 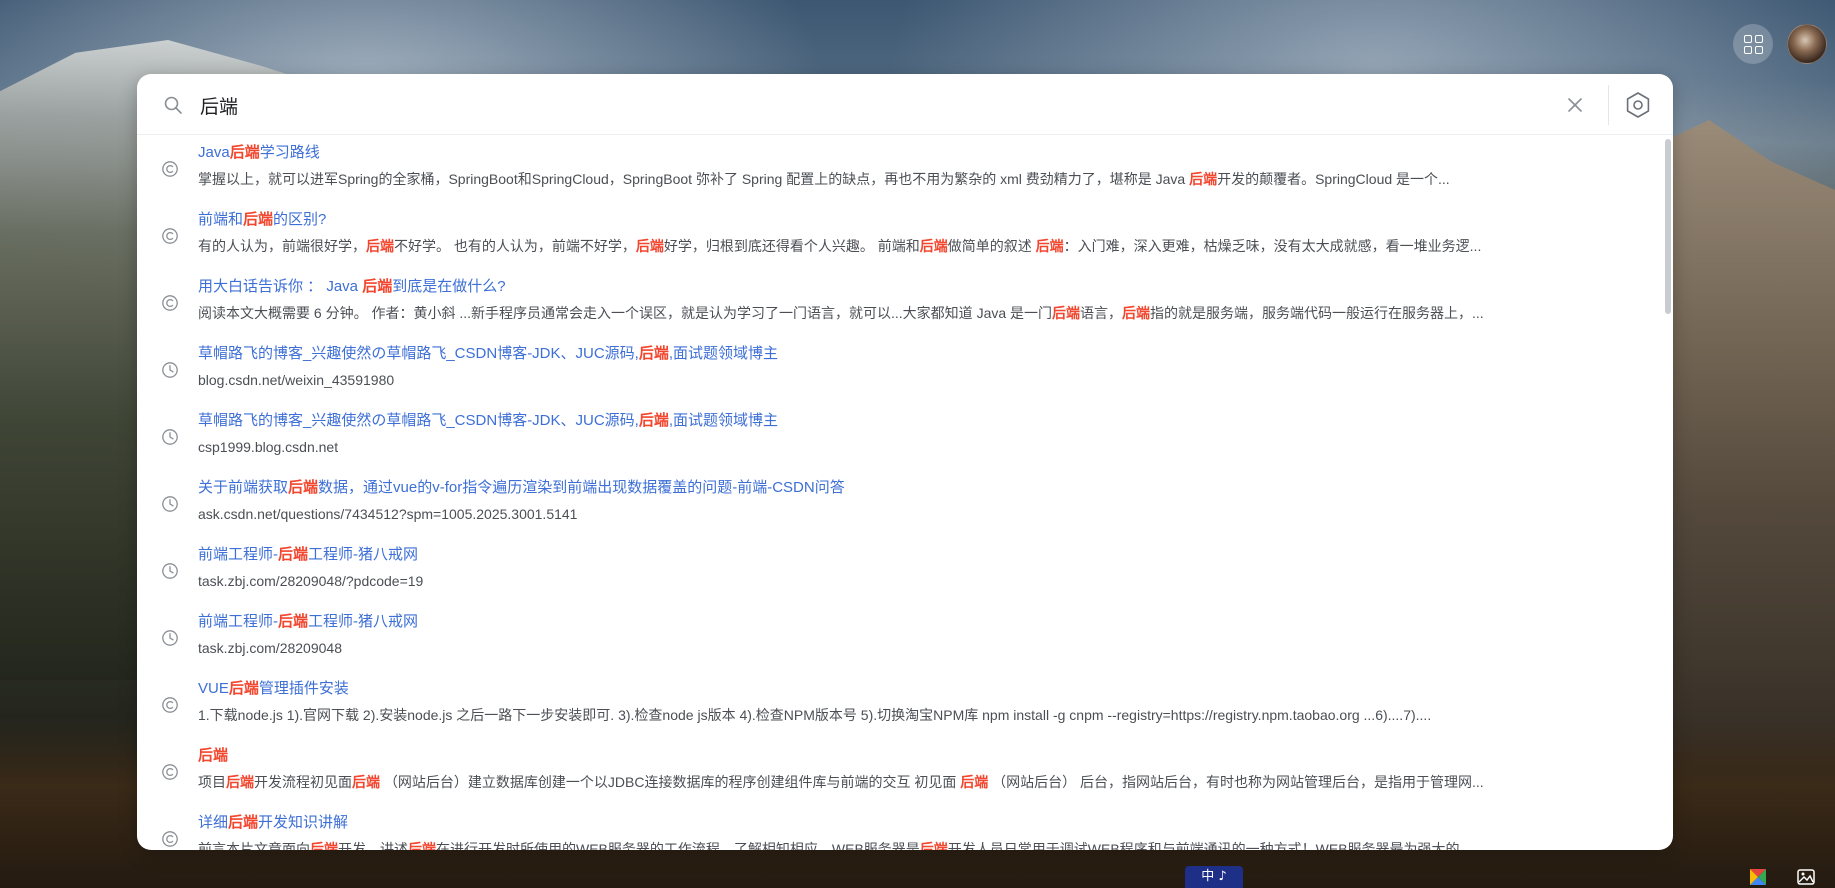 I want to click on result-url: blog.csdn.net/weixin_43591980, so click(x=296, y=380).